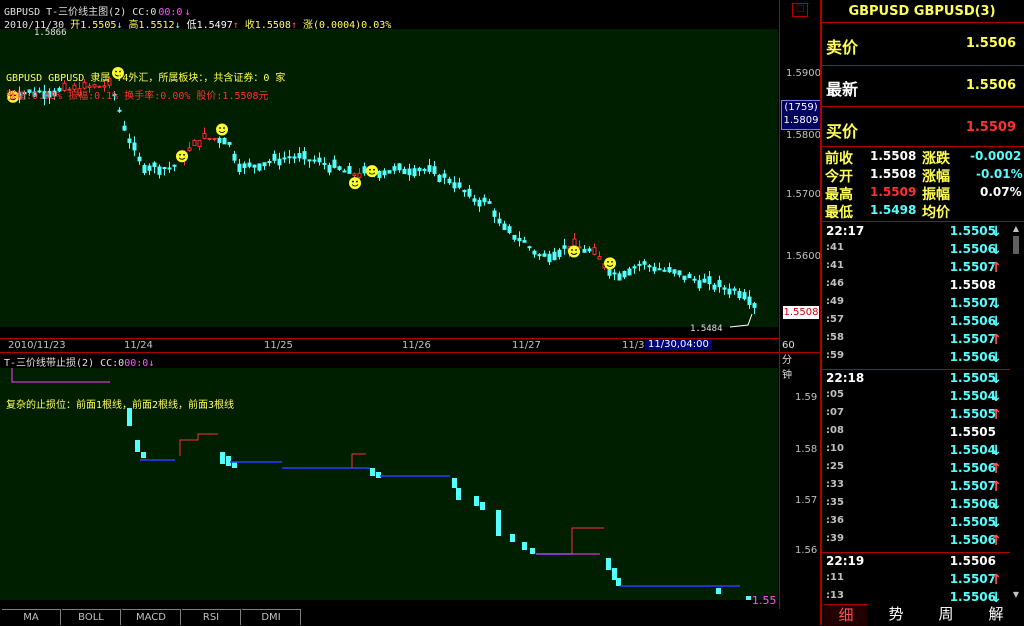 This screenshot has height=626, width=1024. Describe the element at coordinates (922, 251) in the screenshot. I see `tick-row: :41 1.5506 ↓` at that location.